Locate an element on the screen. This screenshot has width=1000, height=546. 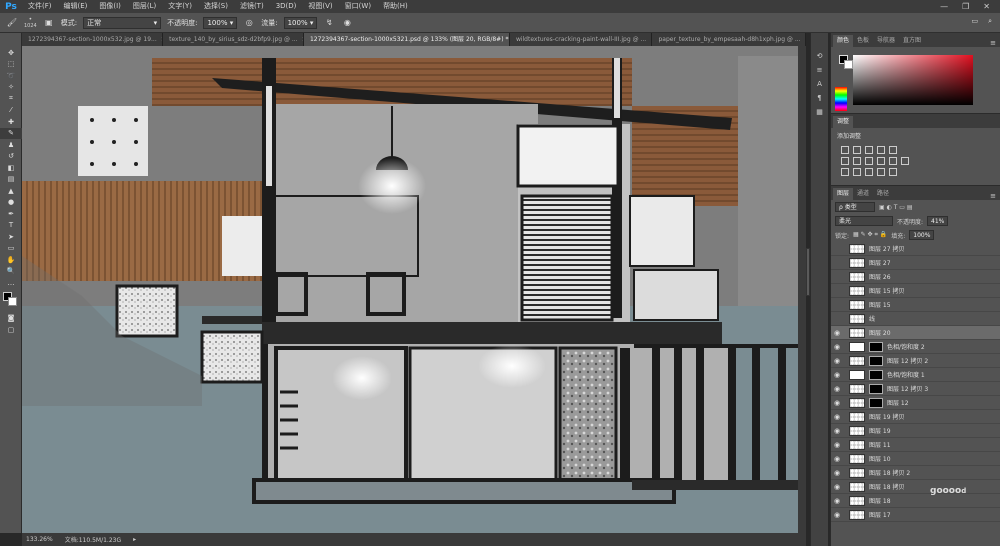
vibrance-icon is located at coordinates (893, 150).